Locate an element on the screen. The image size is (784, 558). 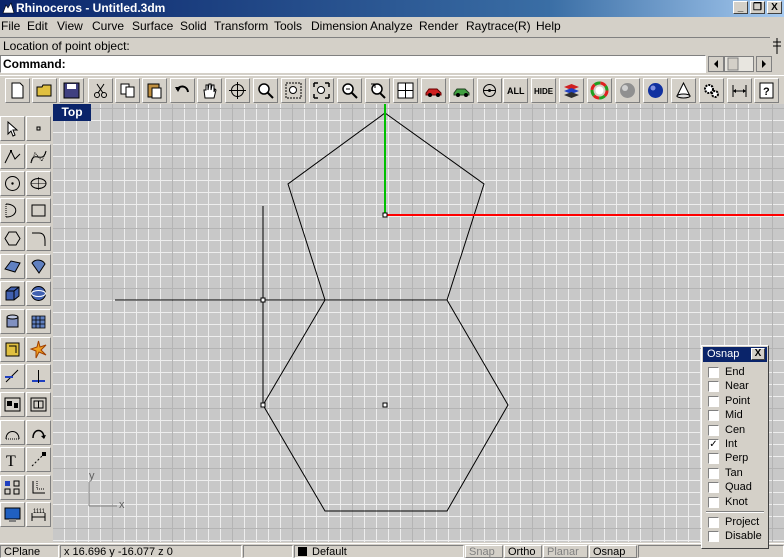
new-button is located at coordinates (17, 90).